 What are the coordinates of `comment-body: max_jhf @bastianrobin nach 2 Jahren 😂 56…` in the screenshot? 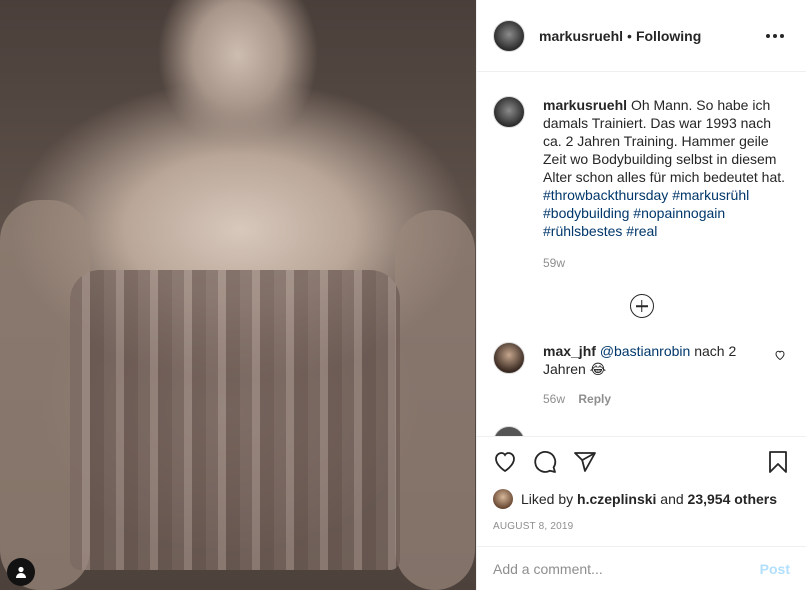 It's located at (653, 375).